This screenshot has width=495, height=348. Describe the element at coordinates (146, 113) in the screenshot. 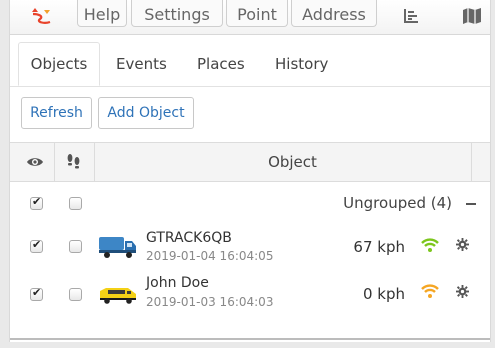

I see `add-object-button: Add Object` at that location.